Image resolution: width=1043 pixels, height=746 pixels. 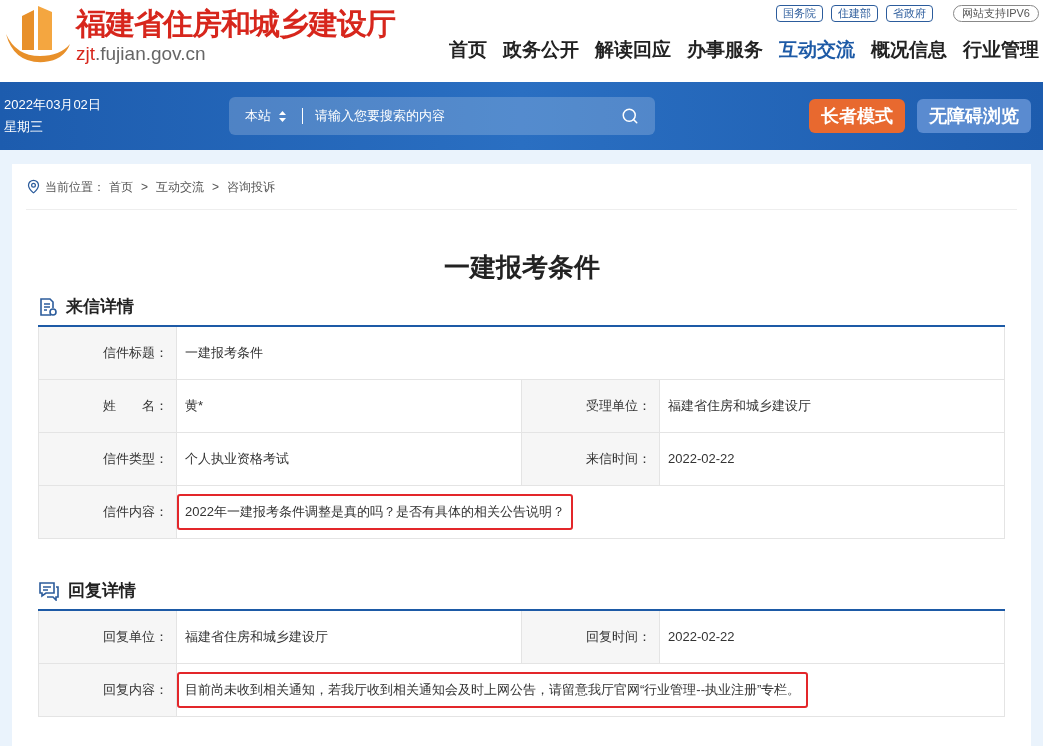 I want to click on field-label: 回复时间：, so click(x=591, y=637).